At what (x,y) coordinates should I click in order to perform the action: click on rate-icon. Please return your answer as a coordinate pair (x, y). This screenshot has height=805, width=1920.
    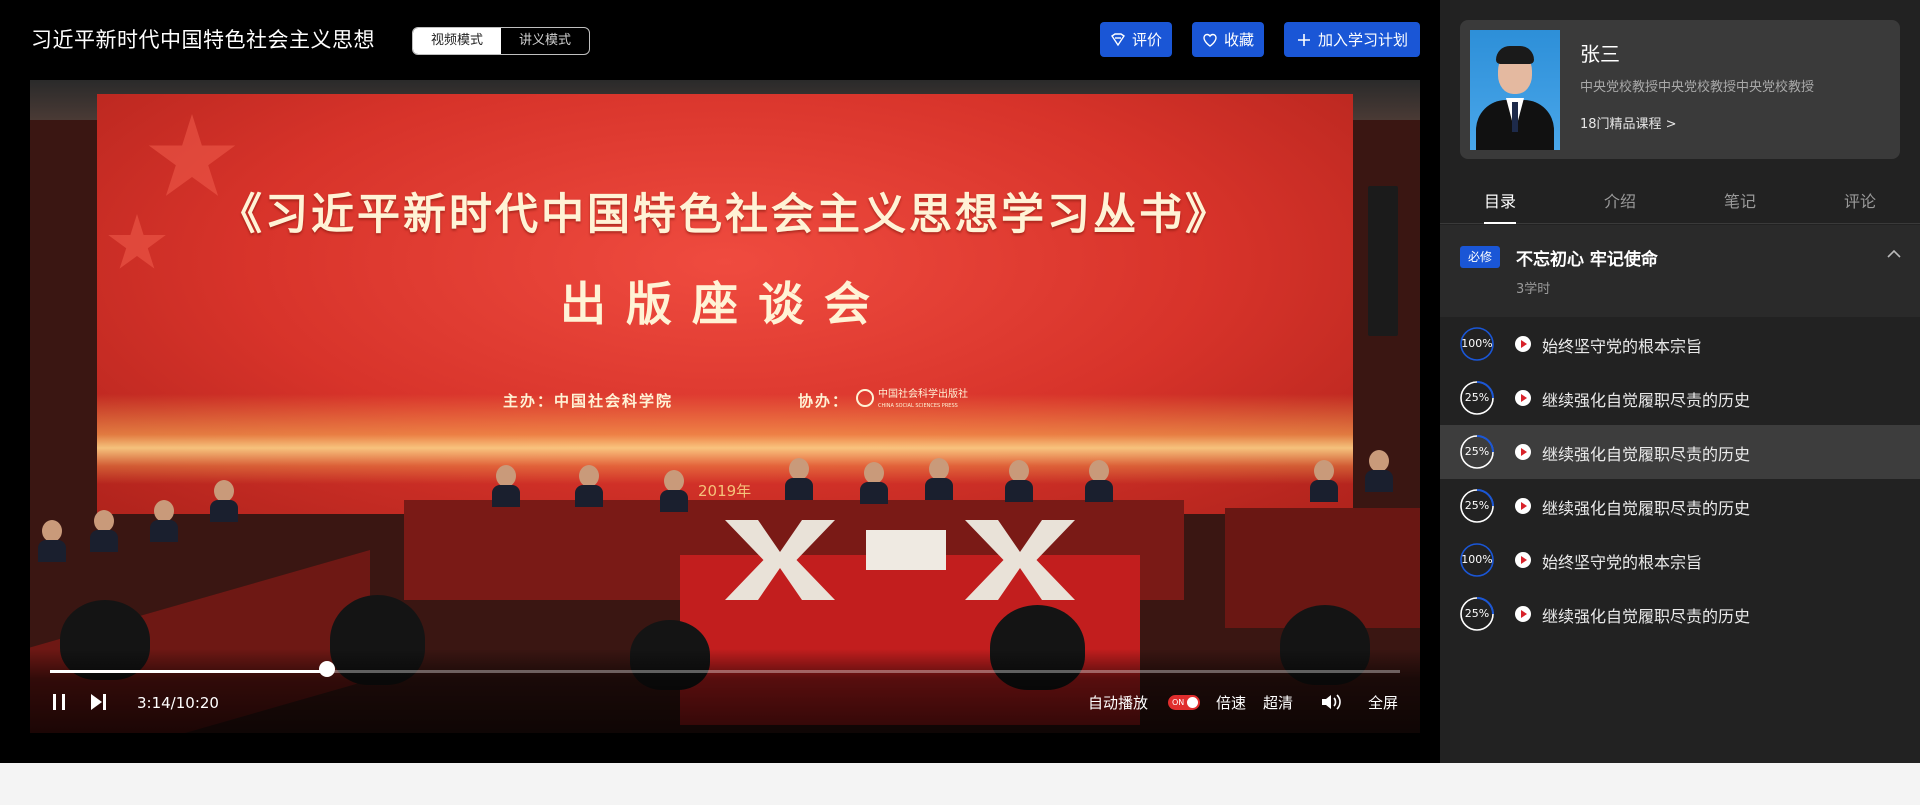
    Looking at the image, I should click on (1118, 39).